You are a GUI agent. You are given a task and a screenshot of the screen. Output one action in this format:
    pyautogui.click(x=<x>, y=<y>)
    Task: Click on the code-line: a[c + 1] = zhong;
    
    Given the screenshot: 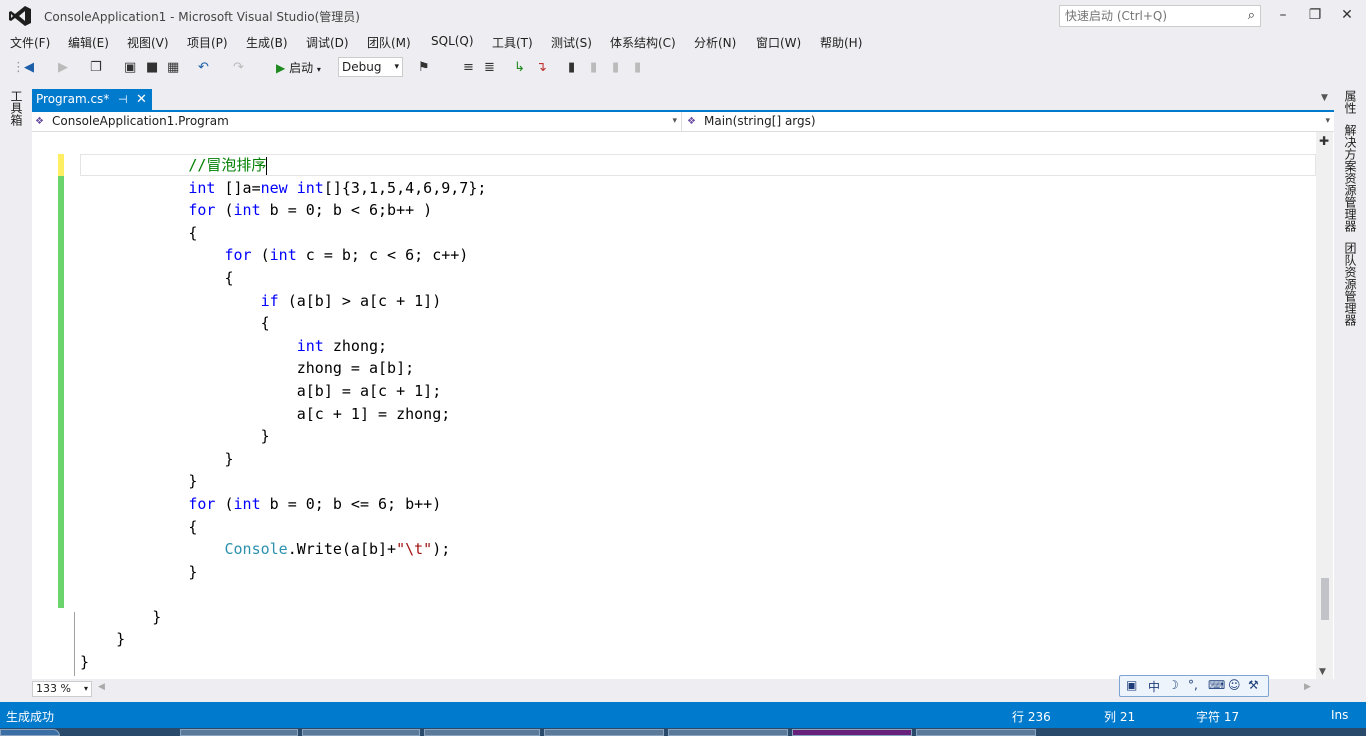 What is the action you would take?
    pyautogui.click(x=283, y=414)
    